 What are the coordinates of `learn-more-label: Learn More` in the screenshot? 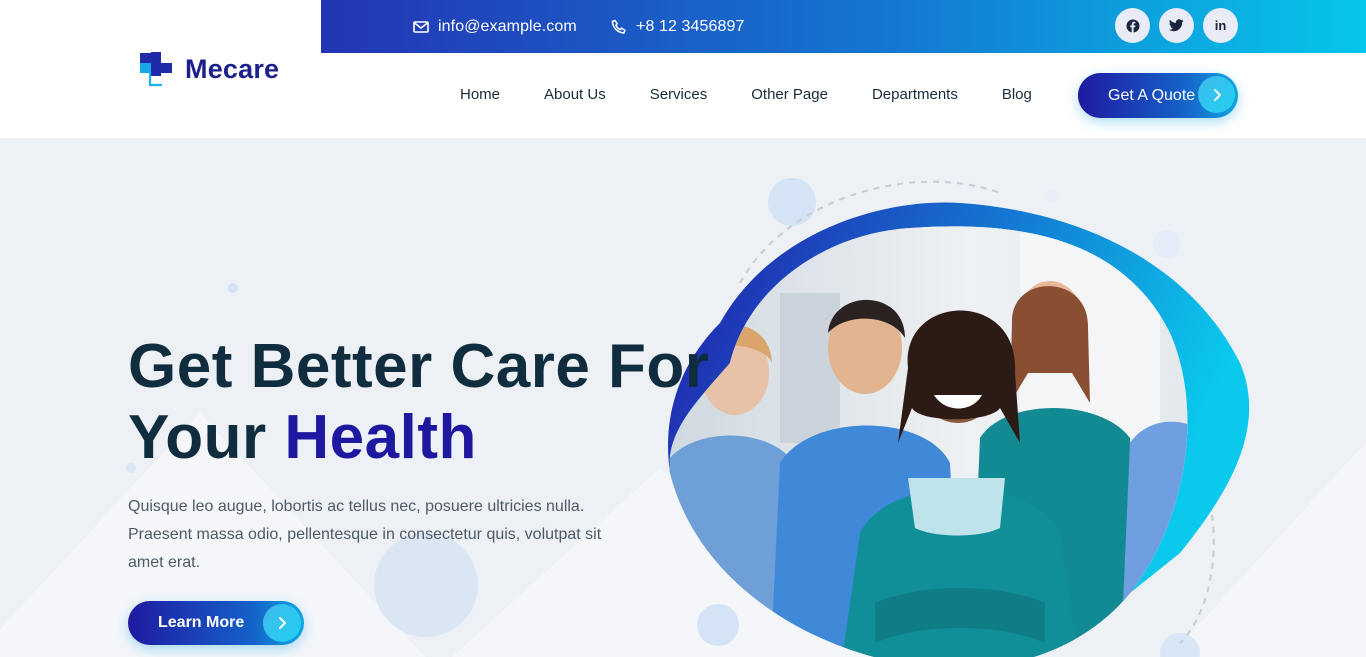 It's located at (201, 622).